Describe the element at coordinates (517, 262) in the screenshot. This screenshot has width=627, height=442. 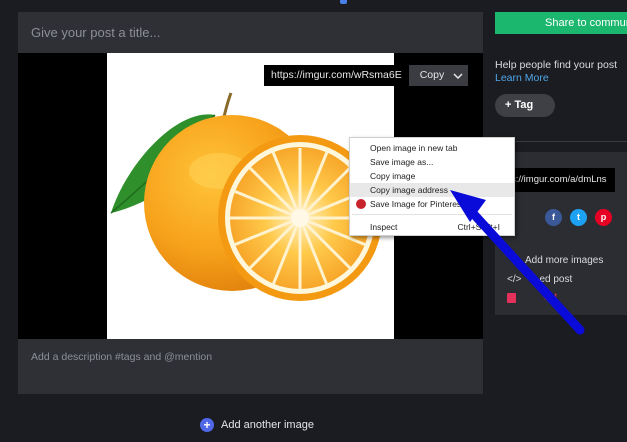
I see `annotation-arrow-icon` at that location.